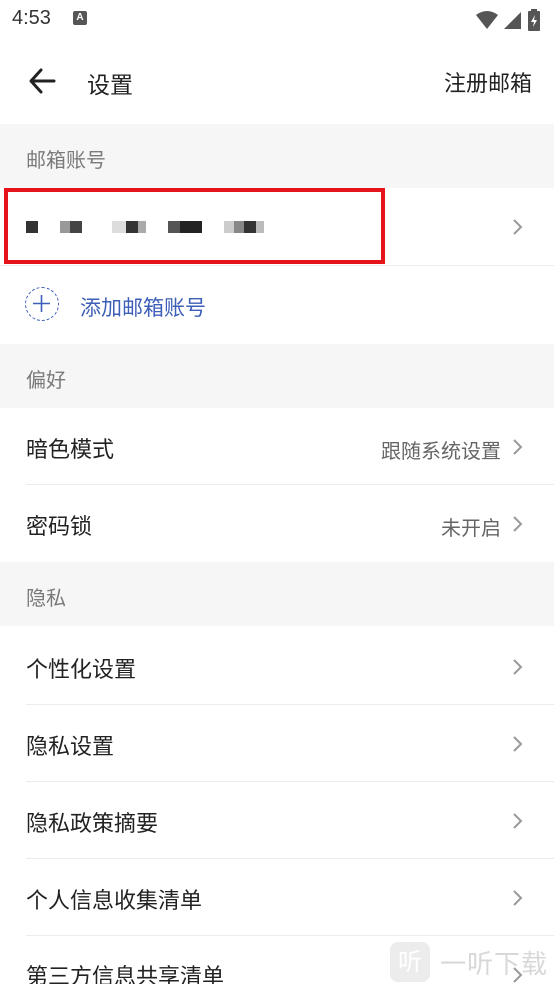 This screenshot has height=984, width=554. What do you see at coordinates (277, 594) in the screenshot?
I see `section-header-privacy: 隐私` at bounding box center [277, 594].